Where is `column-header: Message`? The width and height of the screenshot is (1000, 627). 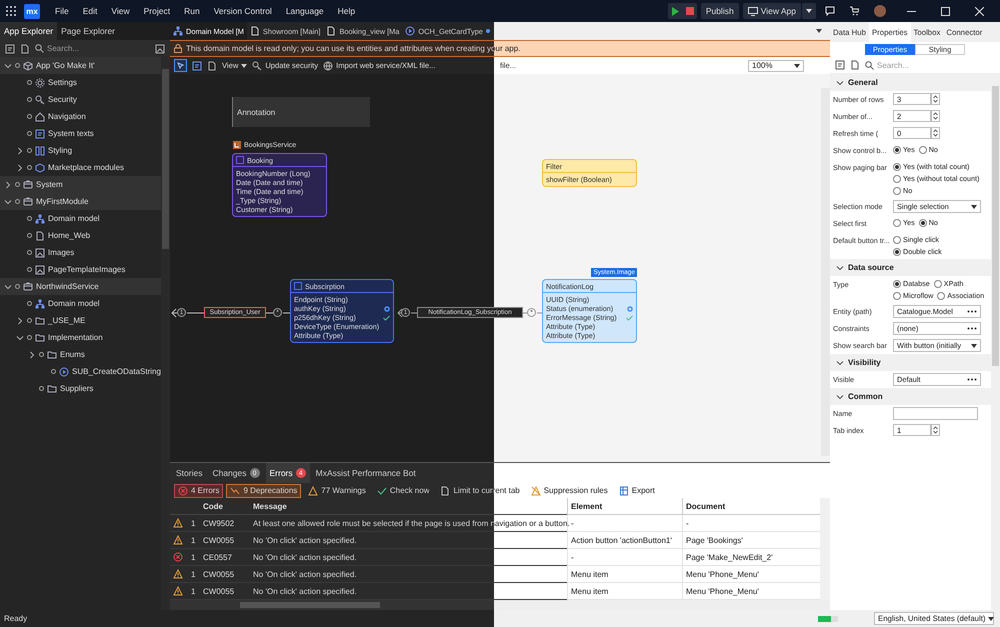 column-header: Message is located at coordinates (408, 507).